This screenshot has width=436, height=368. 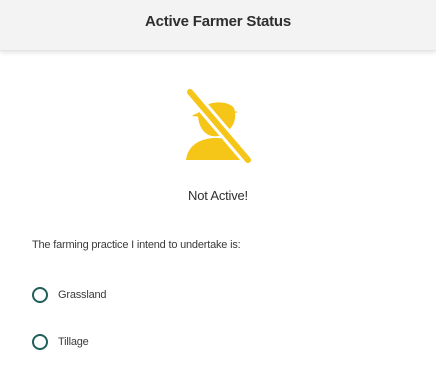 I want to click on grassland-label: Grassland, so click(x=82, y=295).